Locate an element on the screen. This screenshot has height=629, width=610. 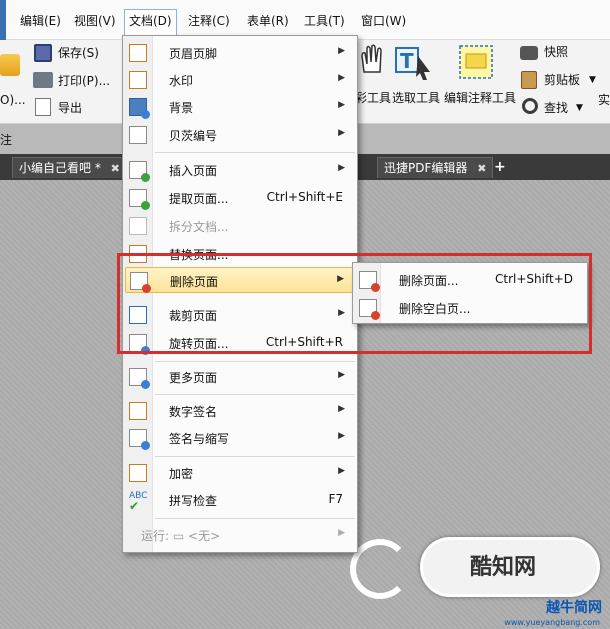
save-icon is located at coordinates (43, 53).